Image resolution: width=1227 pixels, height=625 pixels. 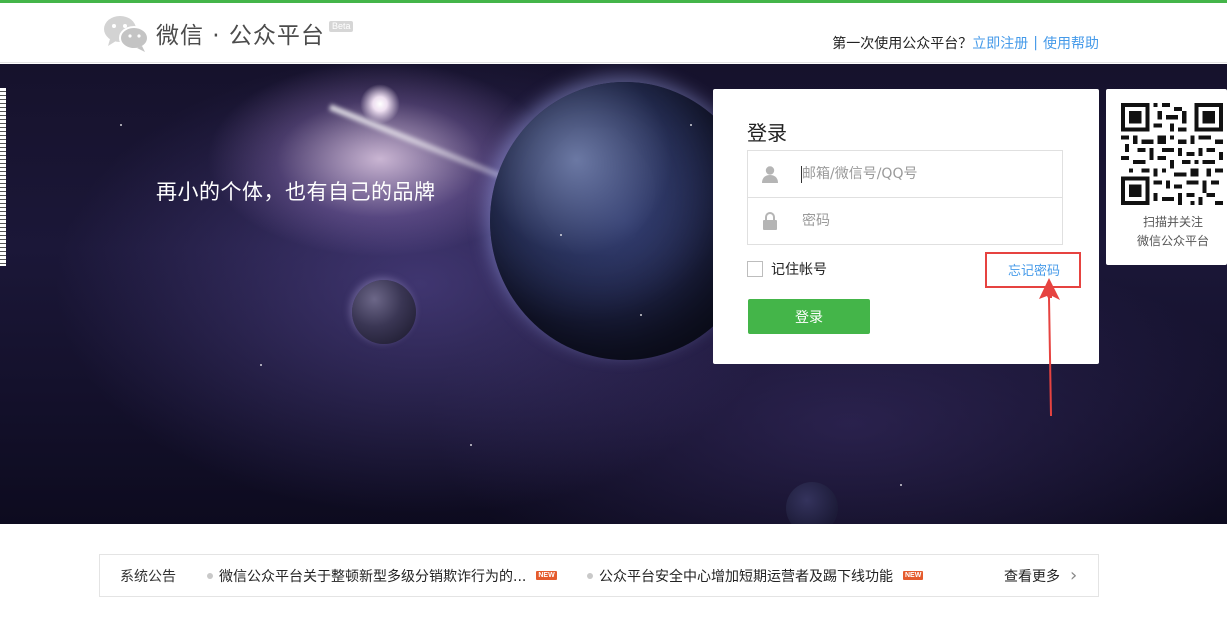 I want to click on qr-caption-line2: 微信公众平台, so click(x=1172, y=241).